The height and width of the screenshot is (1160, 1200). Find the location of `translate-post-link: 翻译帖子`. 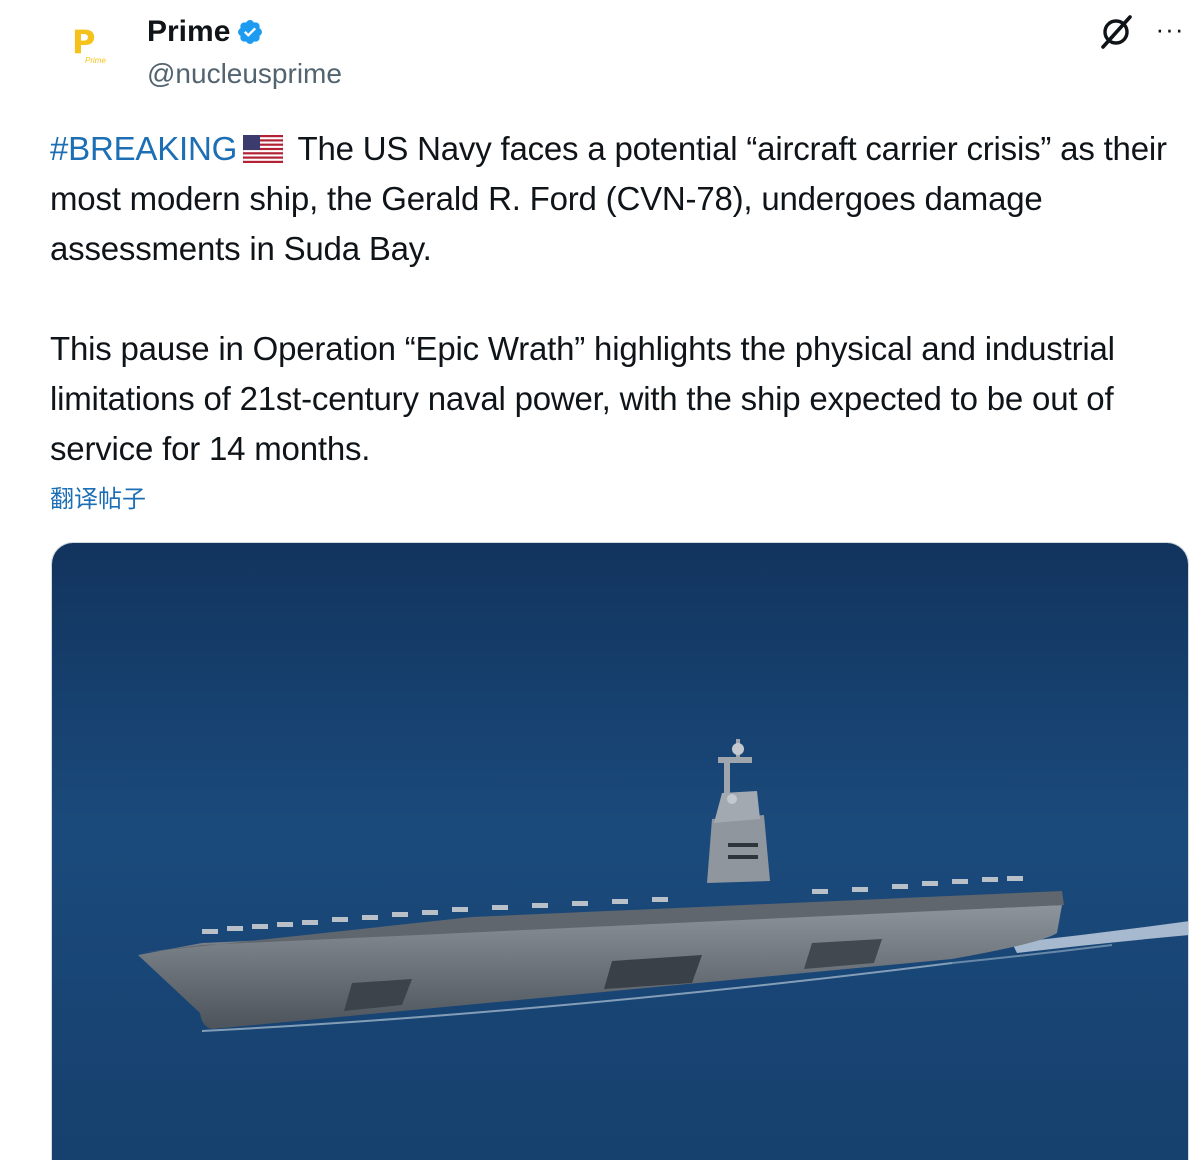

translate-post-link: 翻译帖子 is located at coordinates (98, 499).